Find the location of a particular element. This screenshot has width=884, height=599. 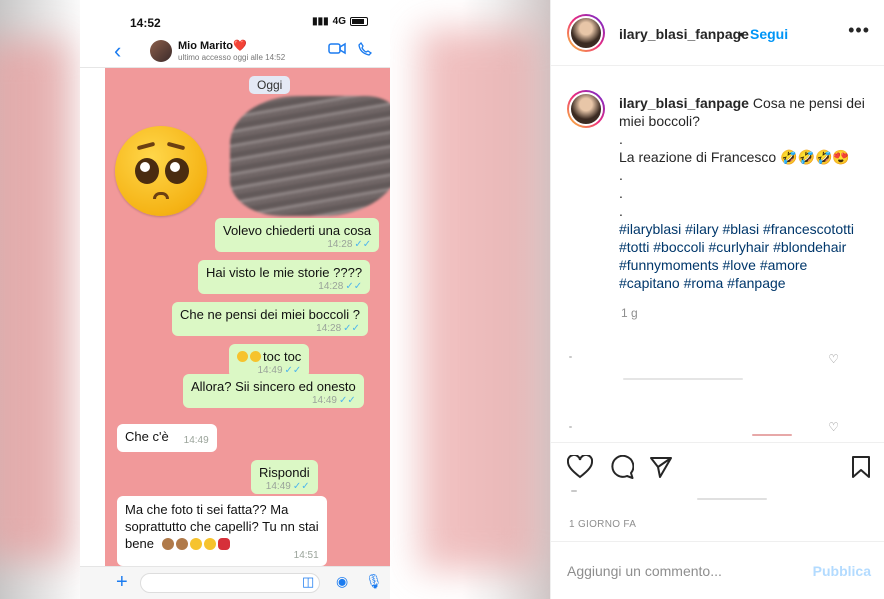

network-label: 4G is located at coordinates (339, 21).